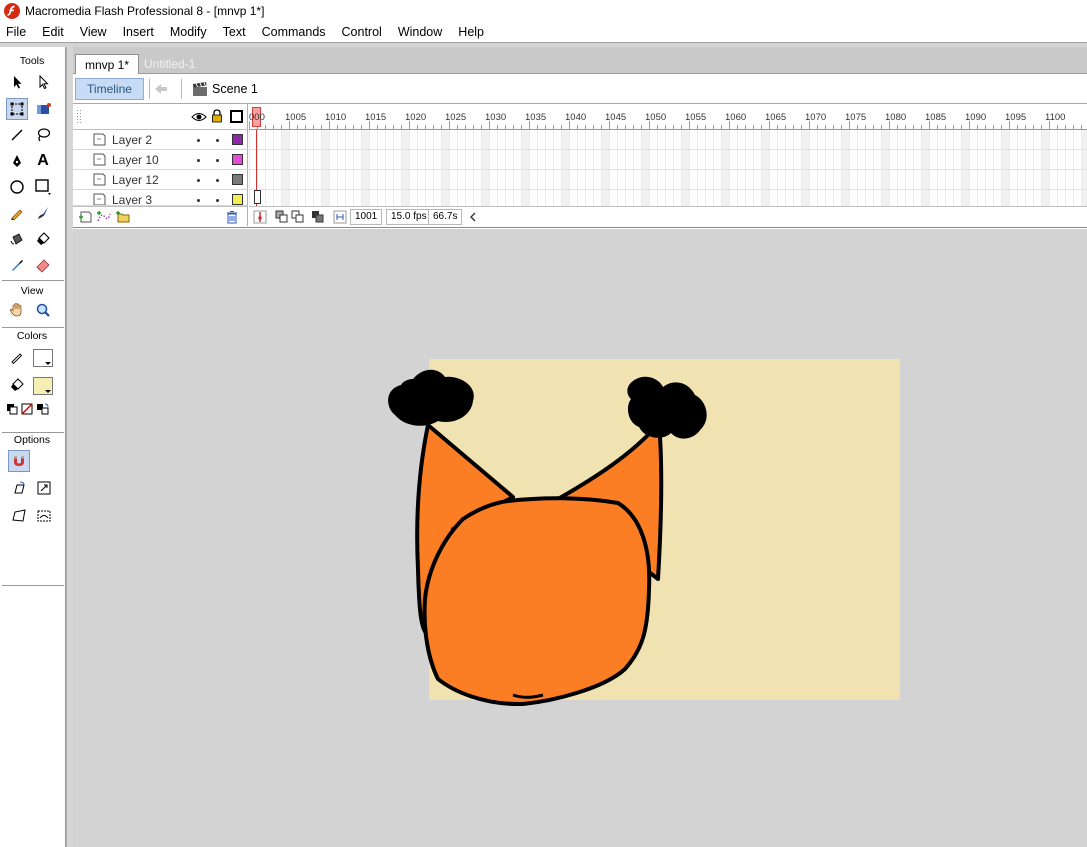  What do you see at coordinates (17, 82) in the screenshot?
I see `selection-tool-icon` at bounding box center [17, 82].